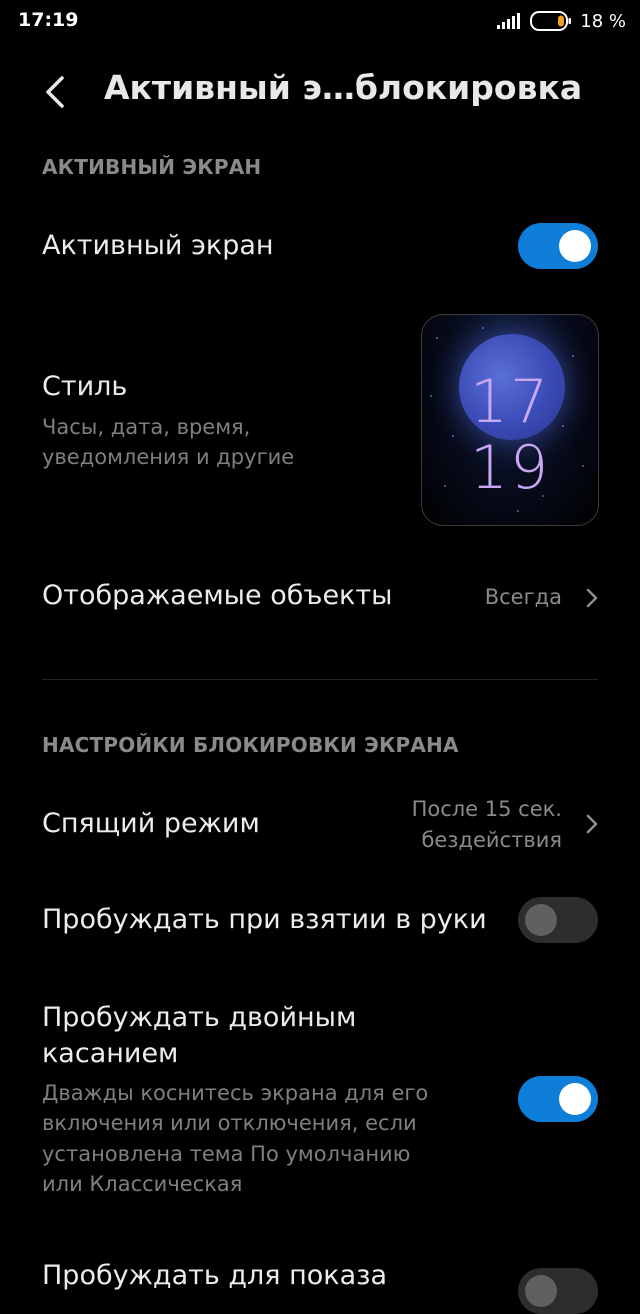 The height and width of the screenshot is (1314, 640). What do you see at coordinates (215, 1275) in the screenshot?
I see `wake-notifications-label: Пробуждать для показа` at bounding box center [215, 1275].